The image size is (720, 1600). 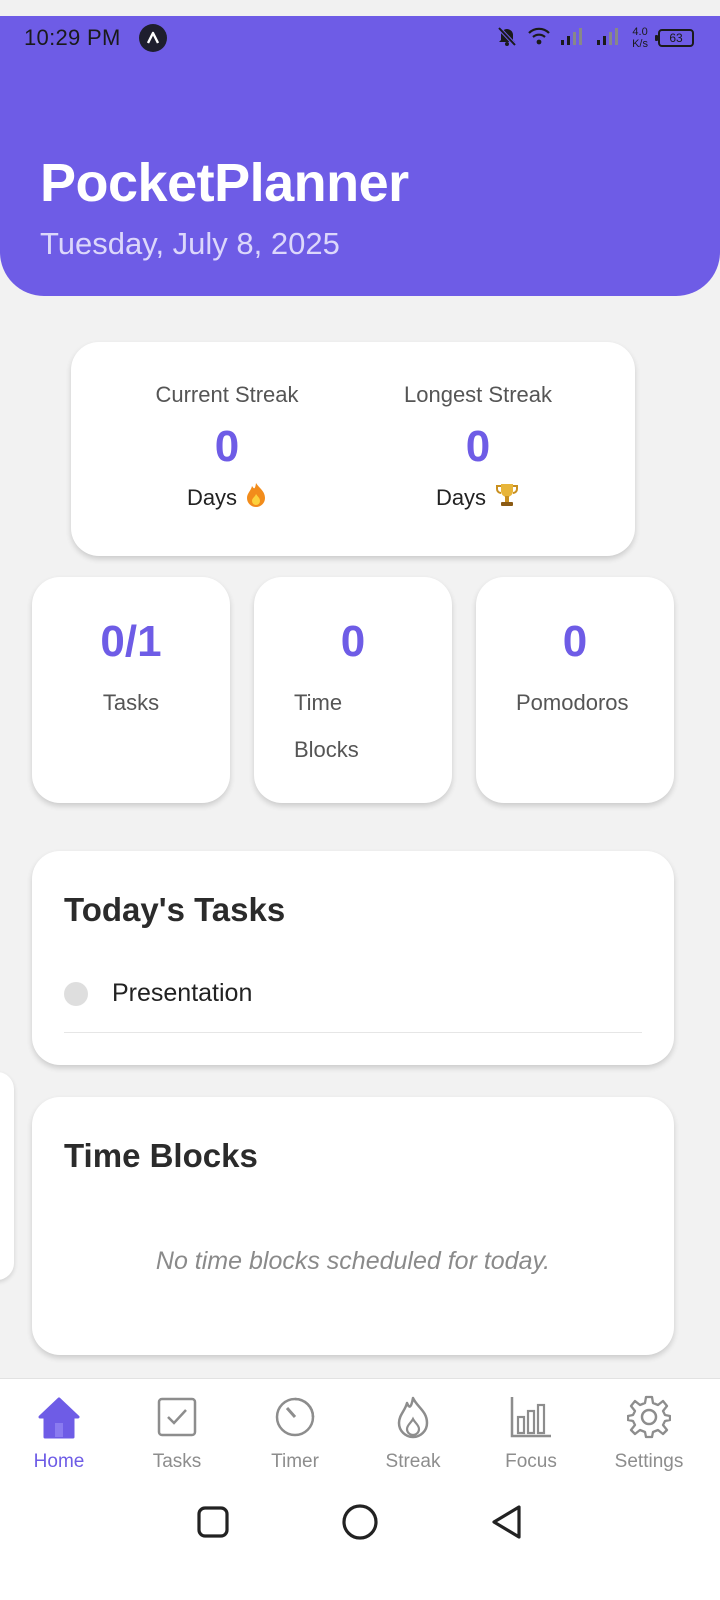 What do you see at coordinates (213, 1524) in the screenshot?
I see `recent-apps-button` at bounding box center [213, 1524].